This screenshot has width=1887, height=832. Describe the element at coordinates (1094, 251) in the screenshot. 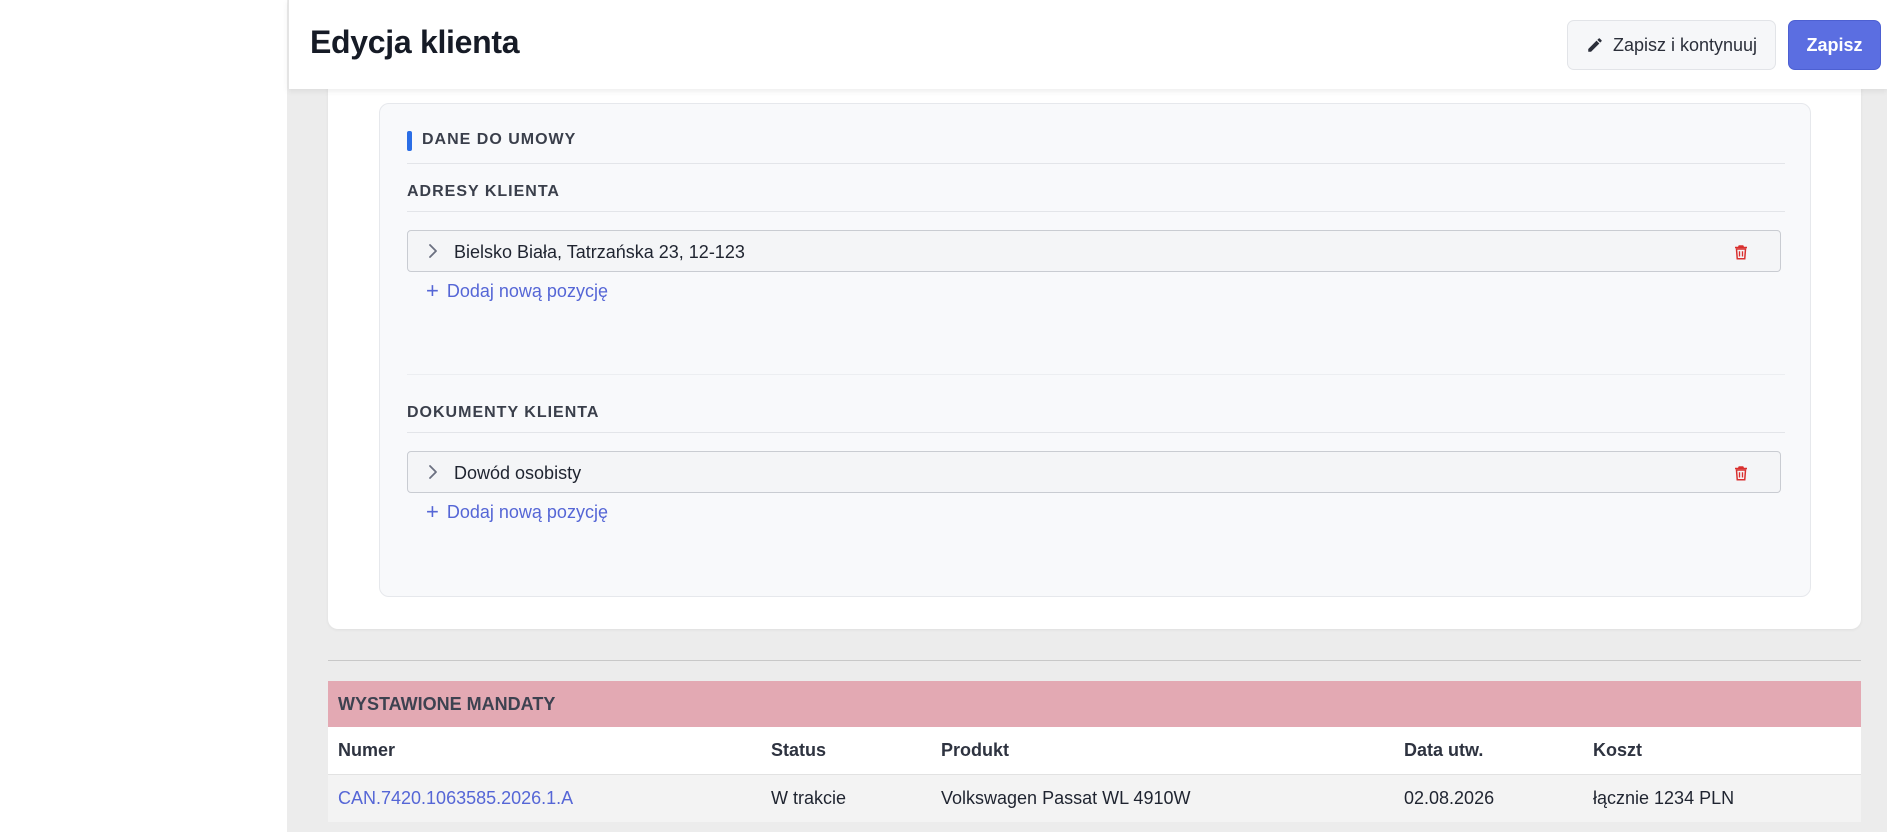

I see `address-item: Bielsko Biała, Tatrzańska 23, 12-123` at that location.